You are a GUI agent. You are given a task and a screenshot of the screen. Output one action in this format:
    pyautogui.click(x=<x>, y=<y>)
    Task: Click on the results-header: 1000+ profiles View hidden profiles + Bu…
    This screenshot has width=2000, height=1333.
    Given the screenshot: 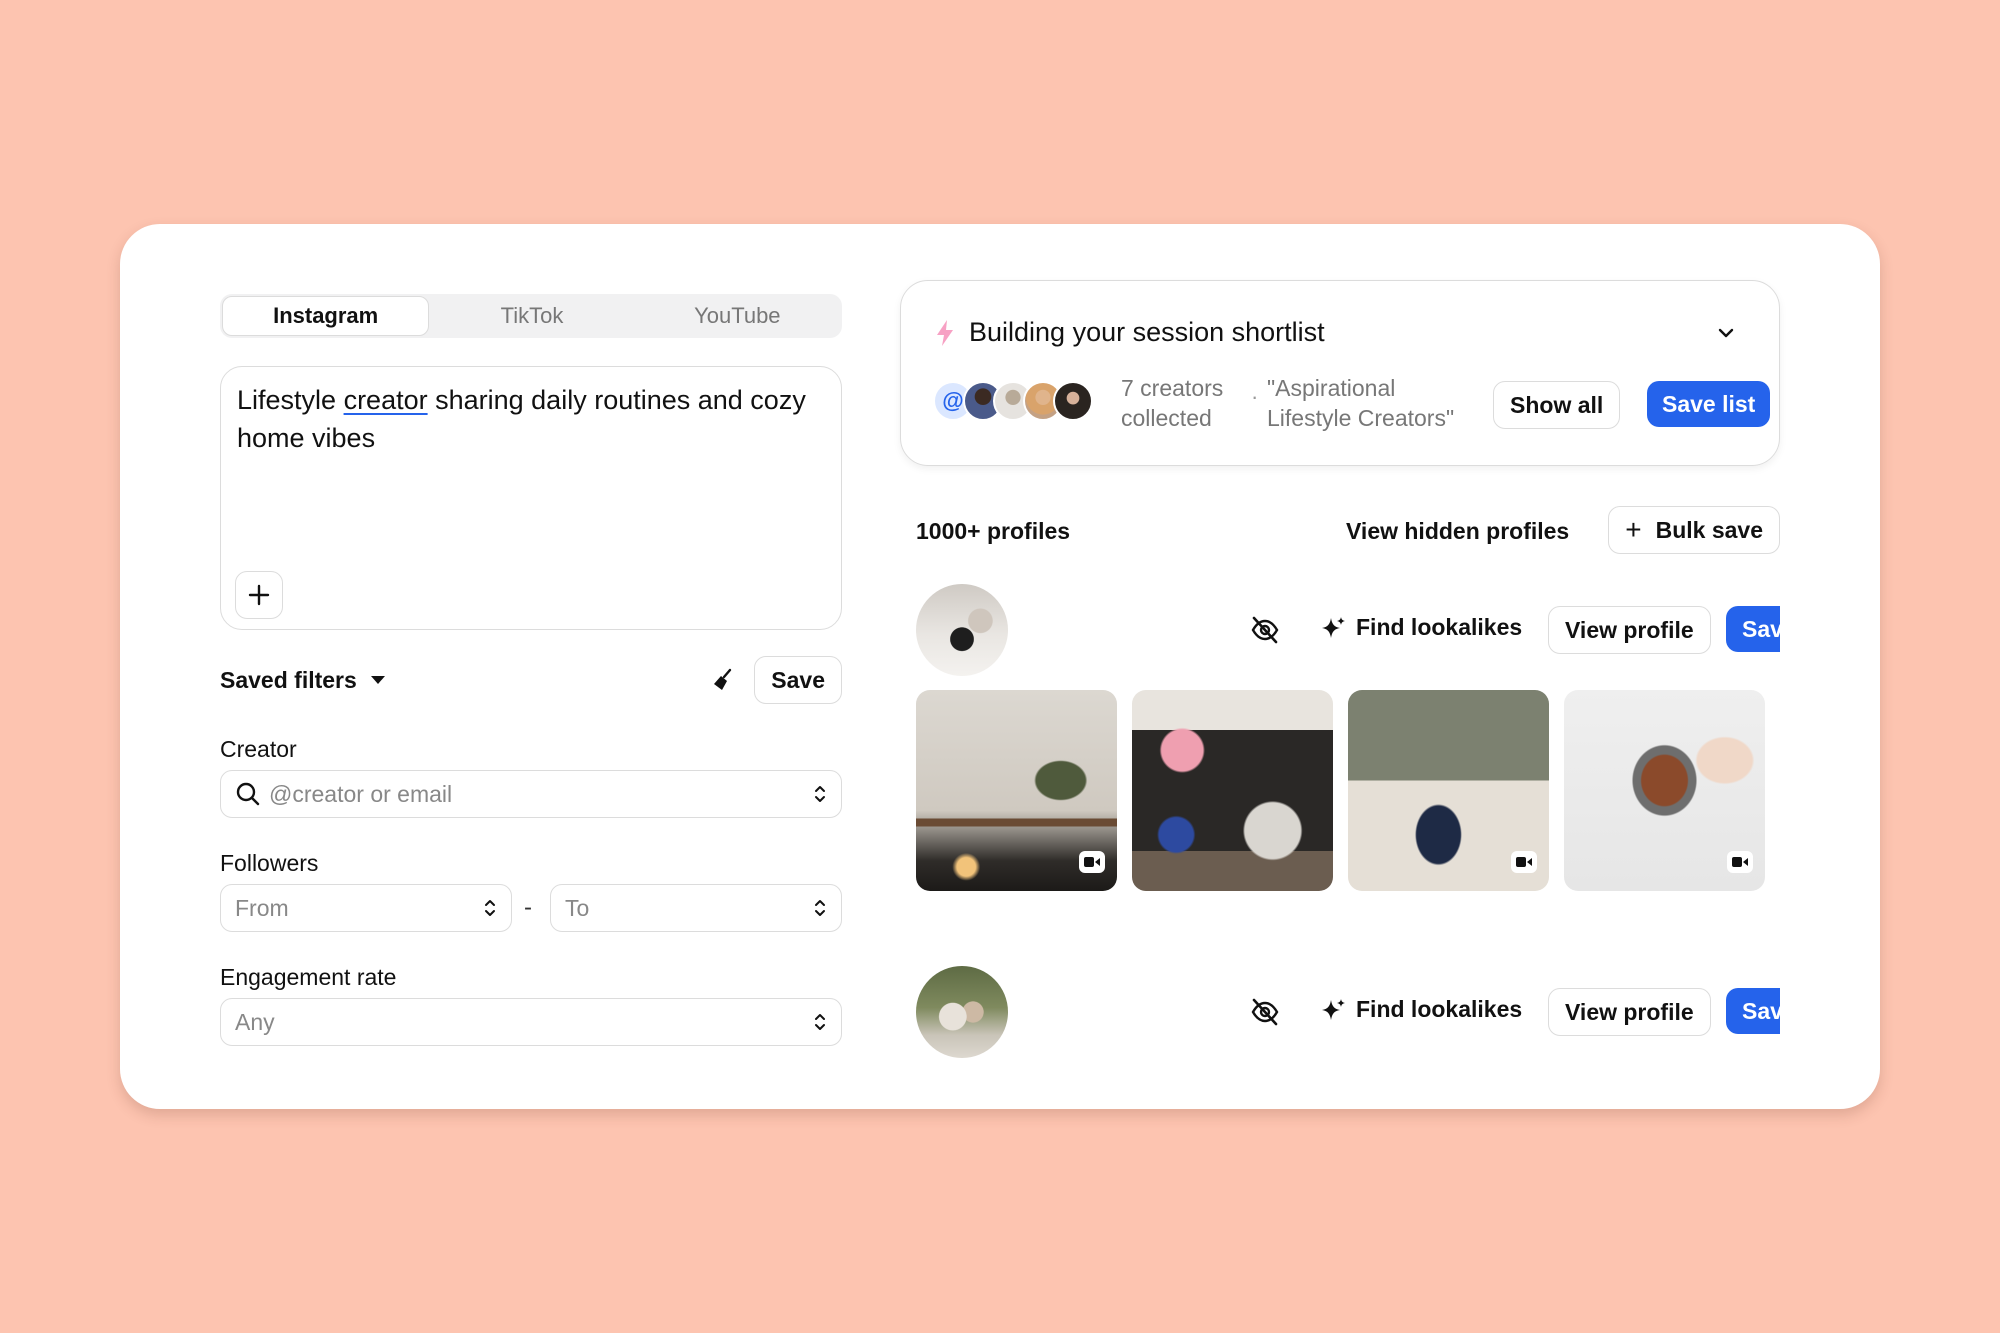 What is the action you would take?
    pyautogui.click(x=1348, y=530)
    